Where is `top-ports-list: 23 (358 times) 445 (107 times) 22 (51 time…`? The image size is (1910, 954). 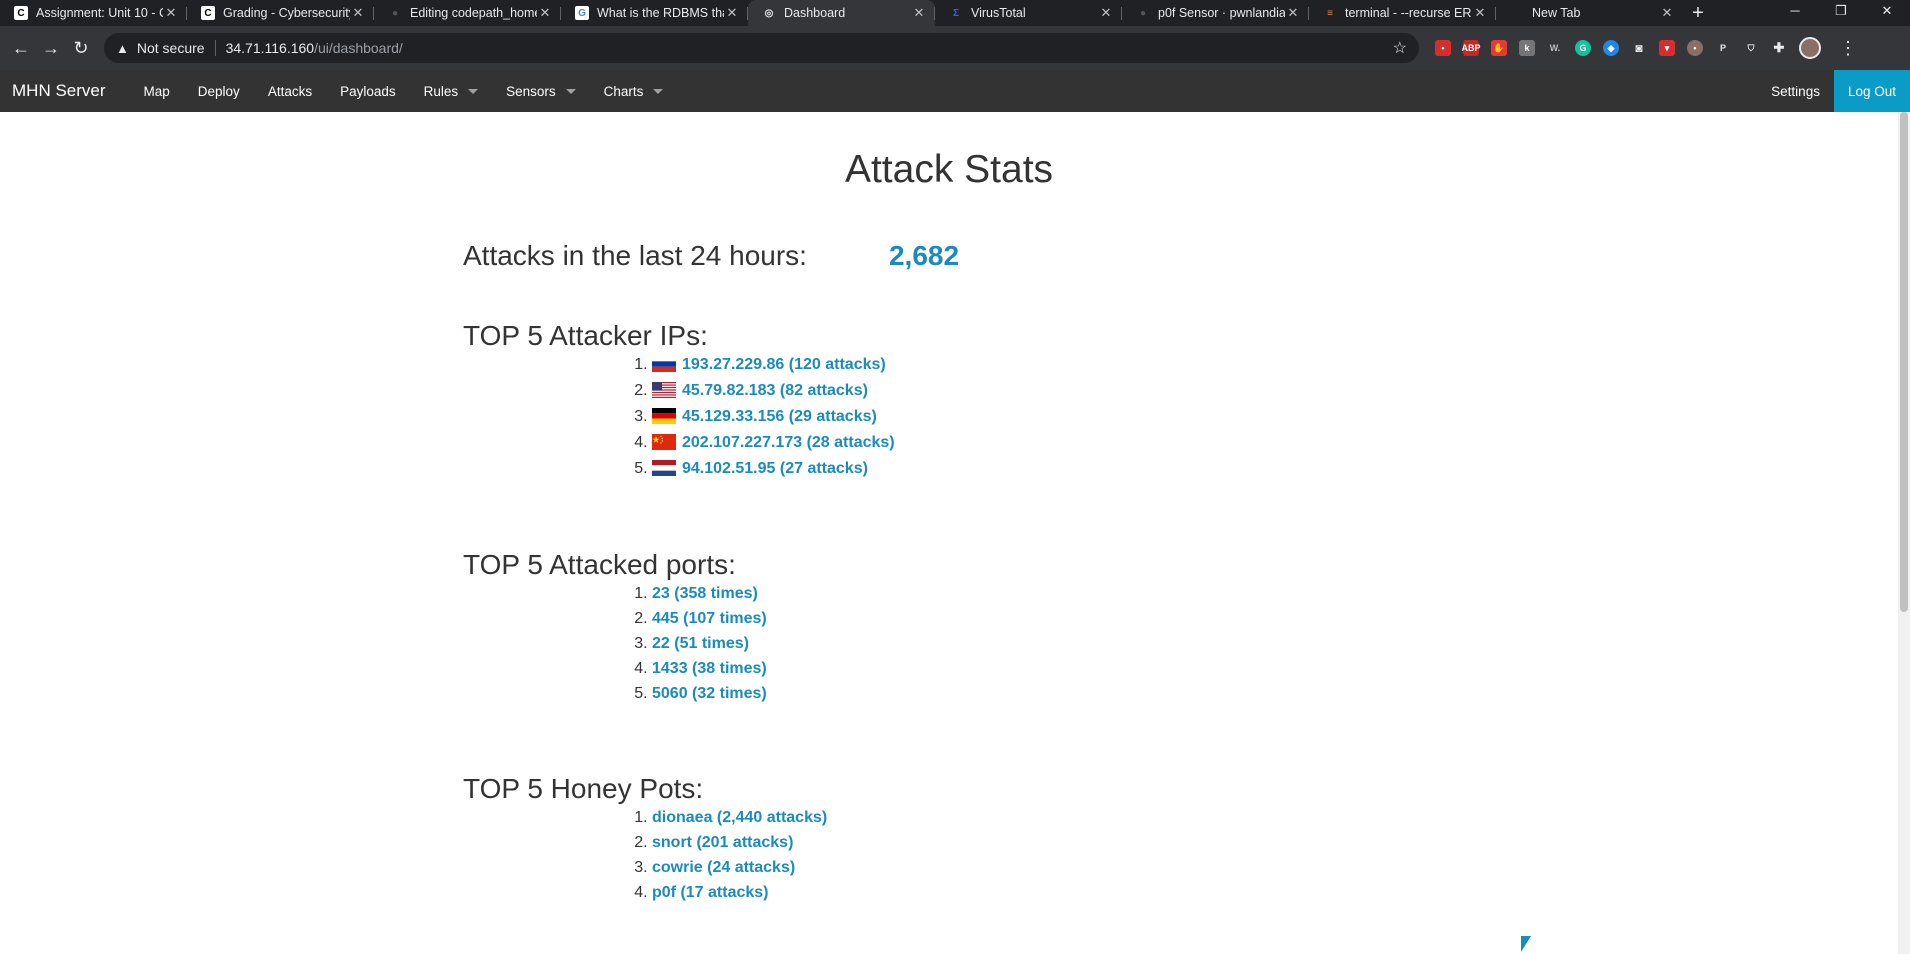
top-ports-list: 23 (358 times) 445 (107 times) 22 (51 time… is located at coordinates (709, 643).